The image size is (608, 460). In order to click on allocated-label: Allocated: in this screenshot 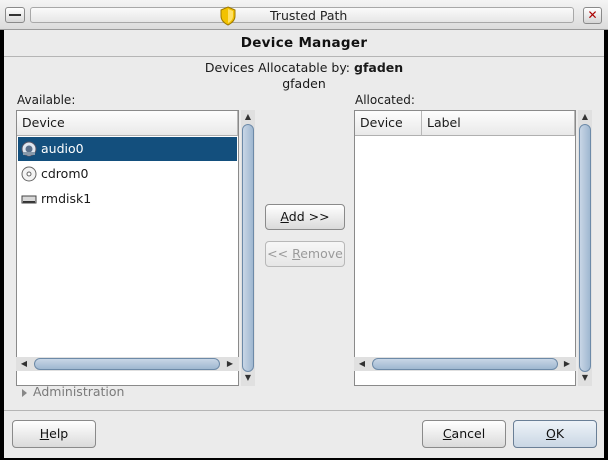, I will do `click(385, 100)`.